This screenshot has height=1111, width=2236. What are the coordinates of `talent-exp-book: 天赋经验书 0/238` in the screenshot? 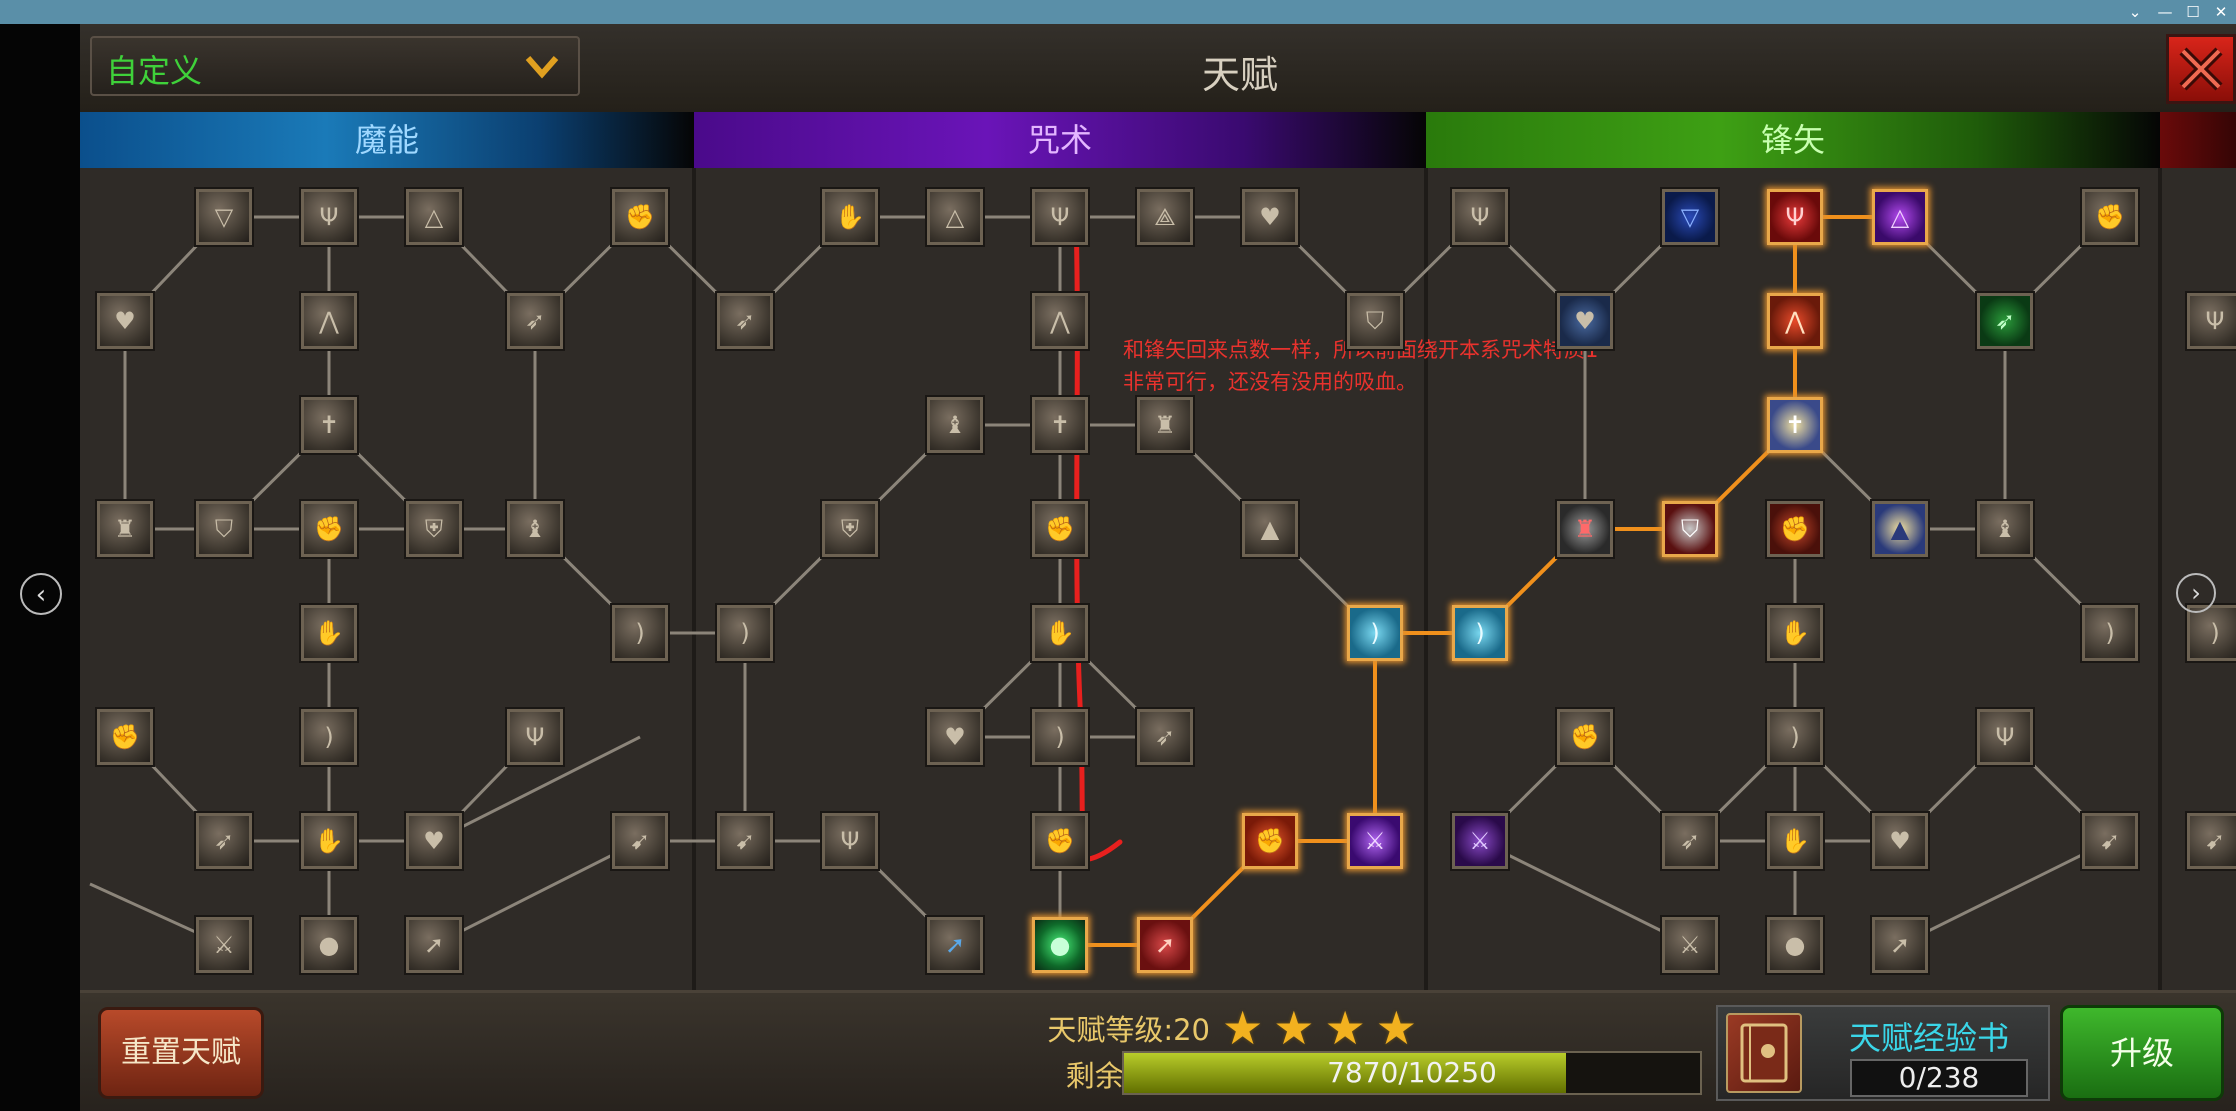 It's located at (1883, 1053).